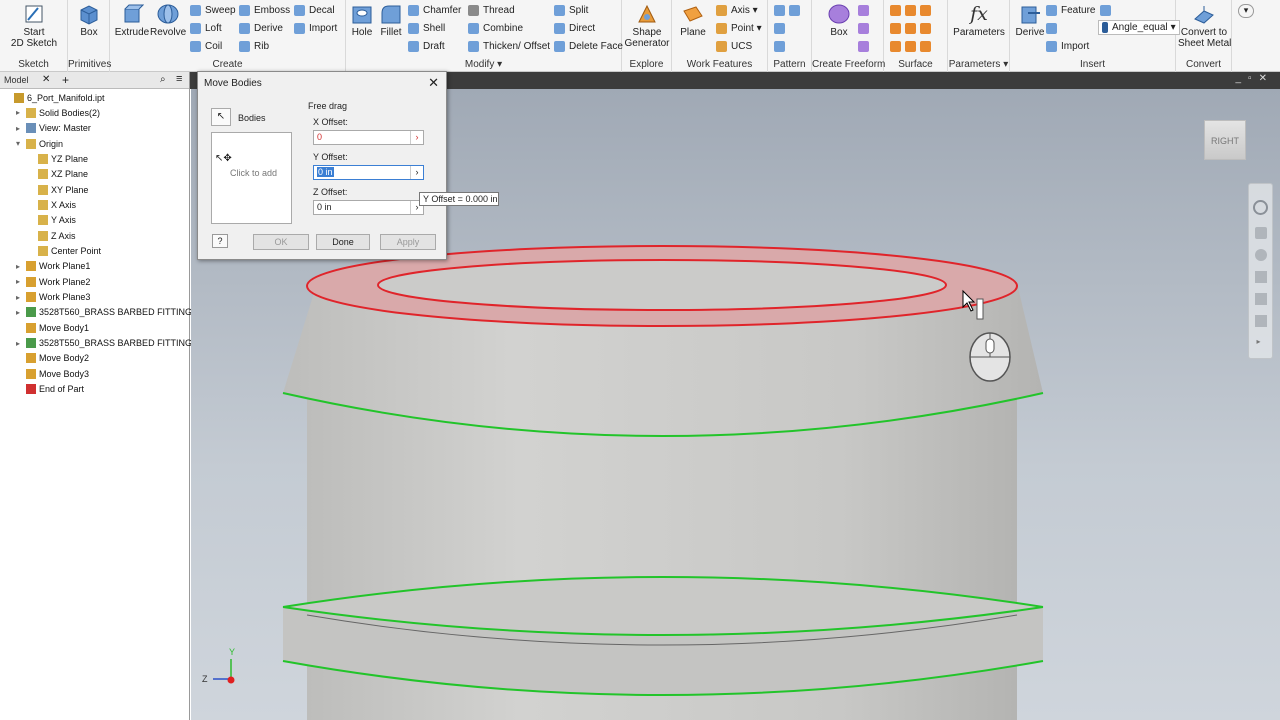 The height and width of the screenshot is (720, 1280). I want to click on circular-pattern-button, so click(781, 28).